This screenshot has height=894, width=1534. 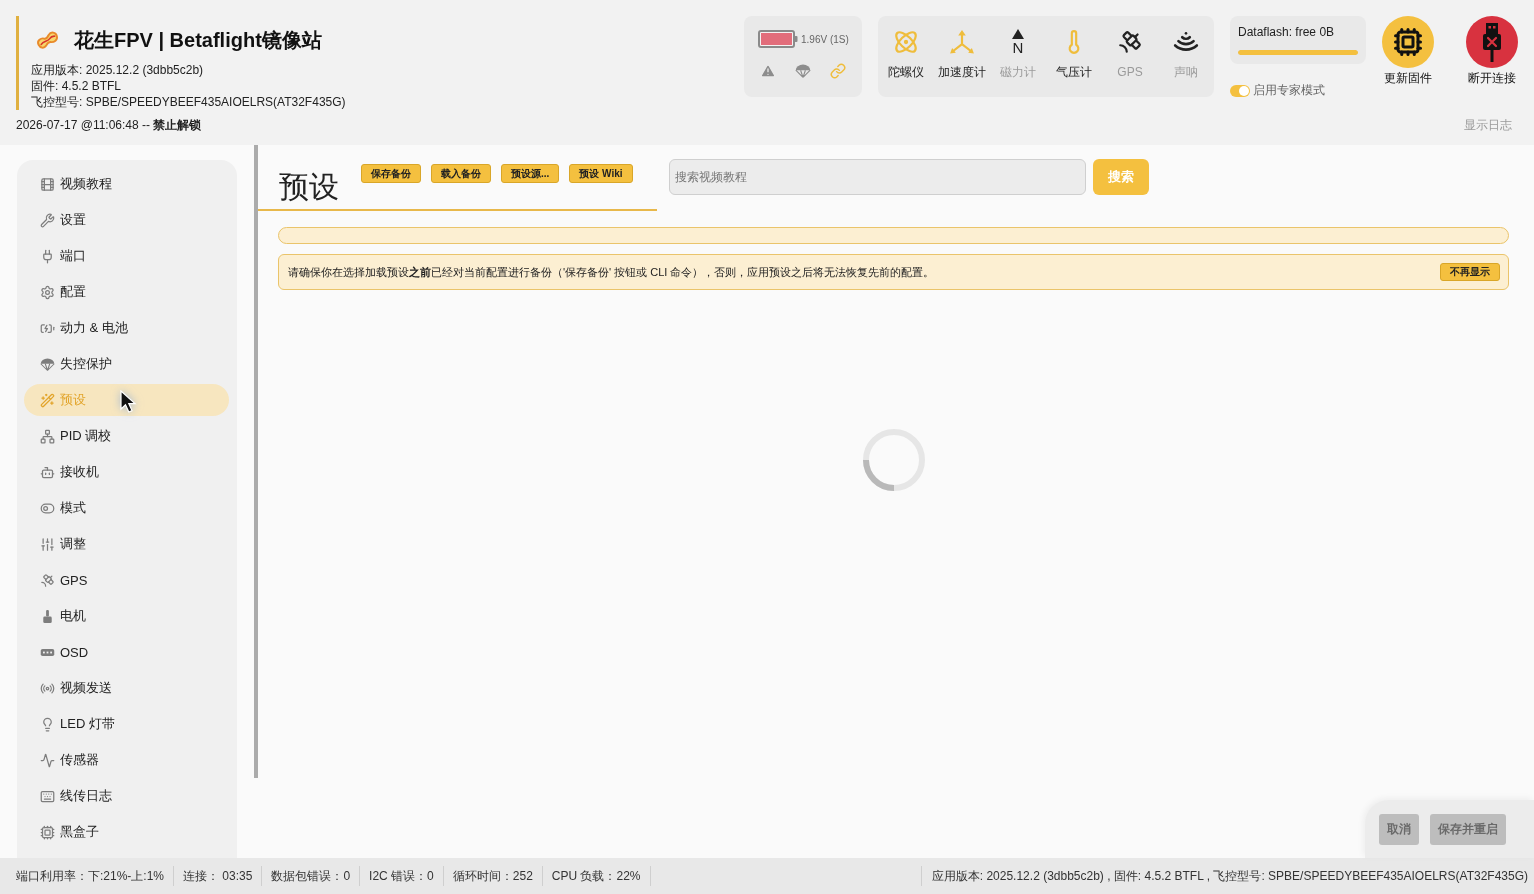 I want to click on motor-icon, so click(x=47, y=616).